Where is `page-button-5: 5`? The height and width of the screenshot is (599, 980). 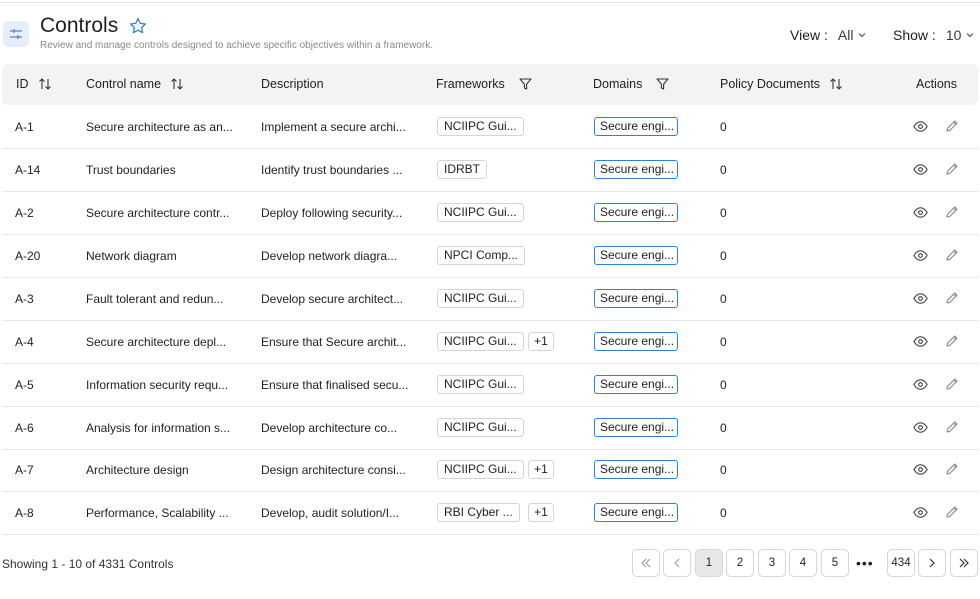
page-button-5: 5 is located at coordinates (835, 563).